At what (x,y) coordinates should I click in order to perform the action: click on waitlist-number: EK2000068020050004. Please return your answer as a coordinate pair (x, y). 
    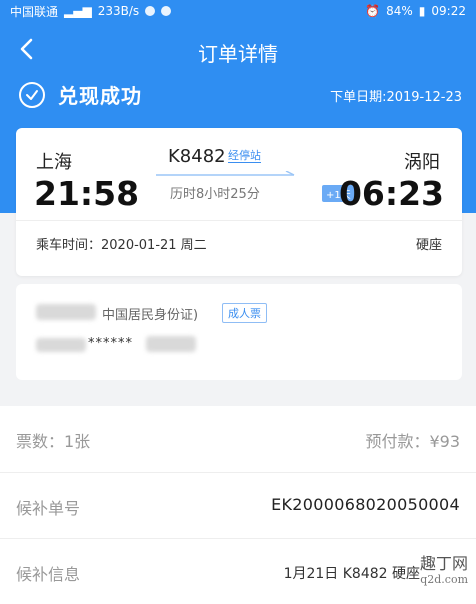
    Looking at the image, I should click on (365, 504).